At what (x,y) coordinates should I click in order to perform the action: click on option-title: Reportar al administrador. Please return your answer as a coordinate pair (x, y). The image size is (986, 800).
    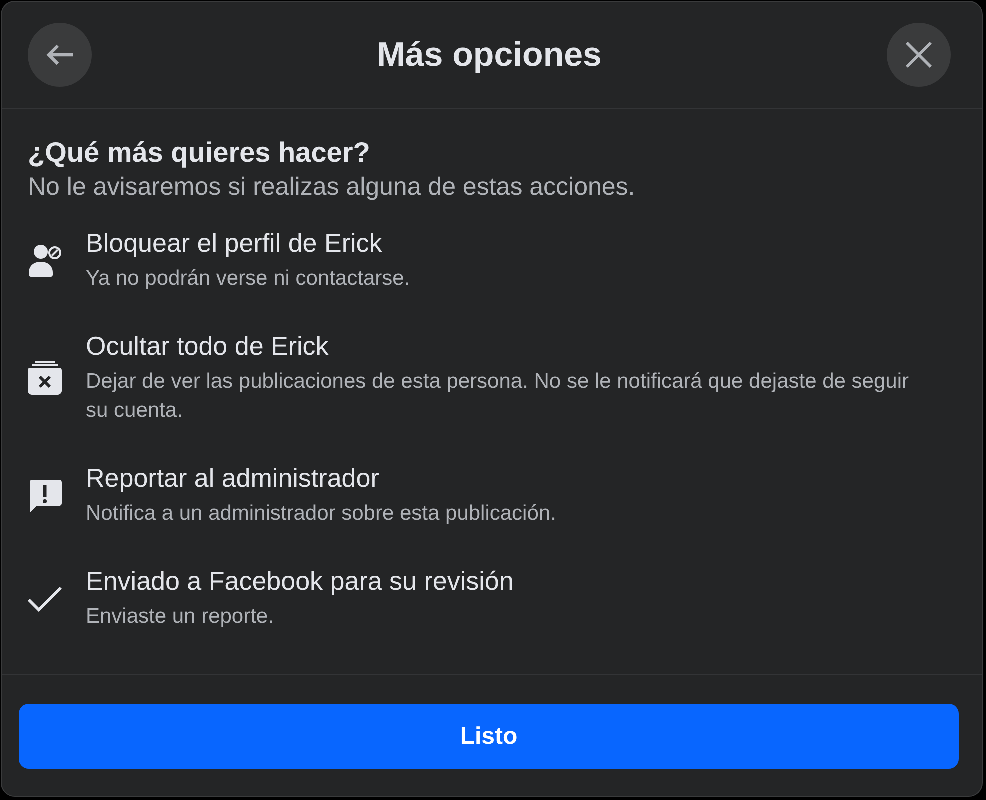
    Looking at the image, I should click on (321, 478).